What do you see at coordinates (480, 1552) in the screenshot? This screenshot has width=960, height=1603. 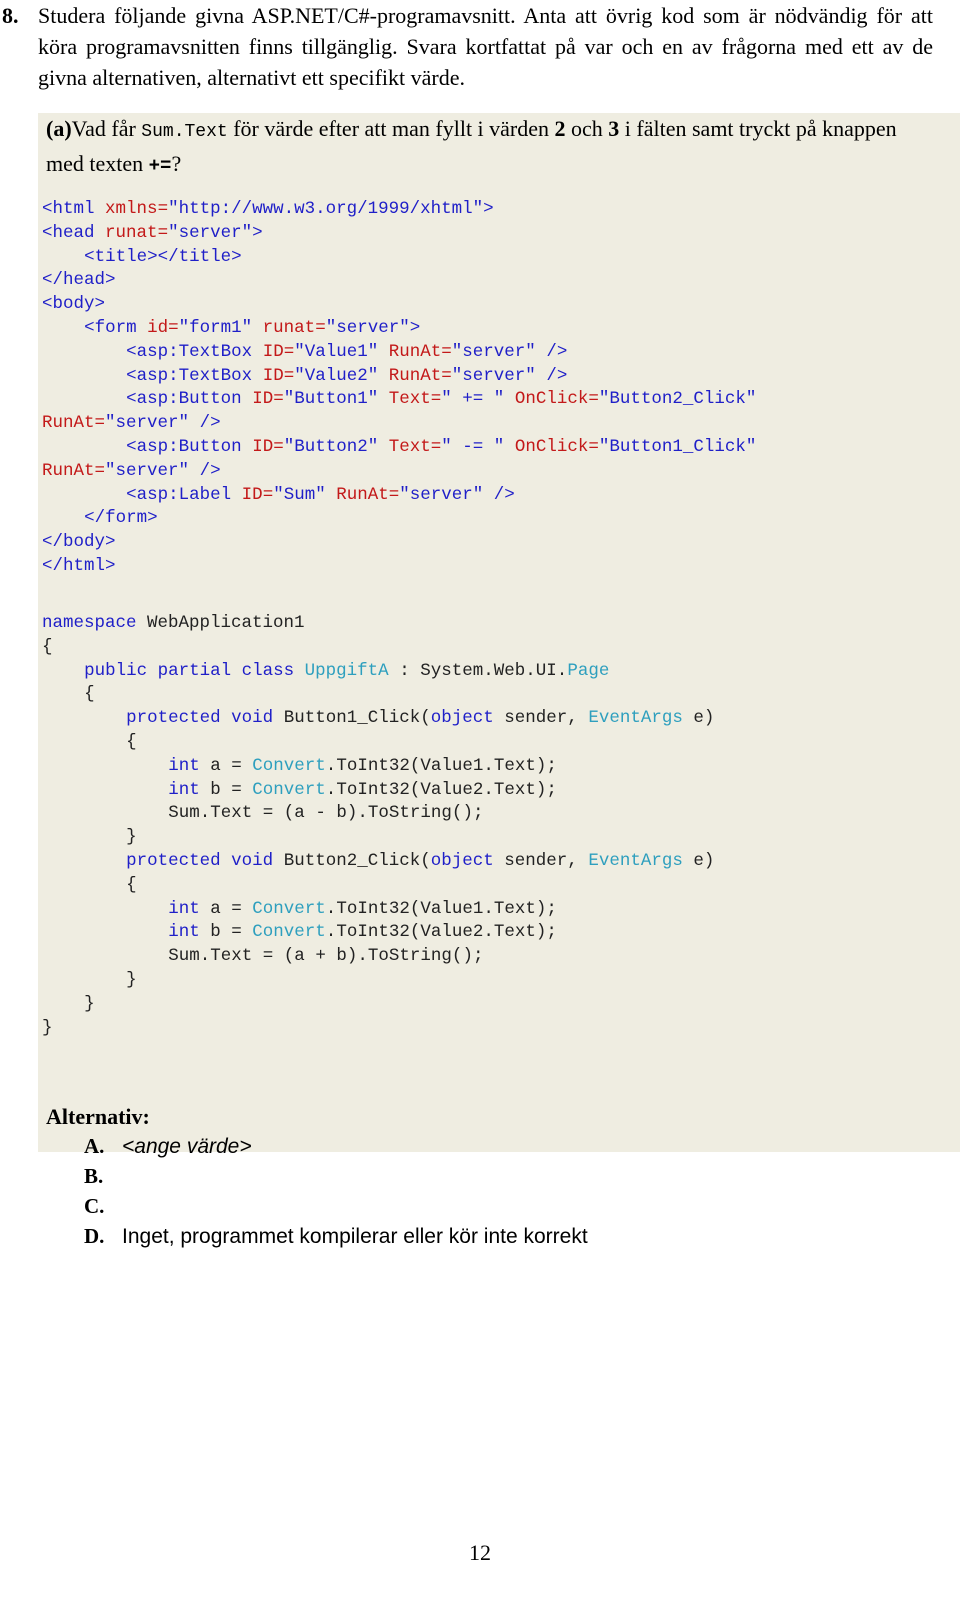 I see `page-number: 12` at bounding box center [480, 1552].